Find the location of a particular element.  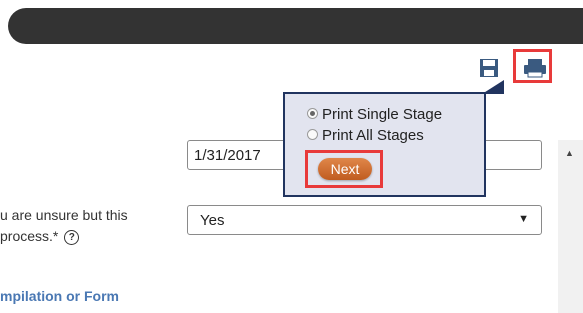

chevron-down-icon: ▼ is located at coordinates (523, 219).